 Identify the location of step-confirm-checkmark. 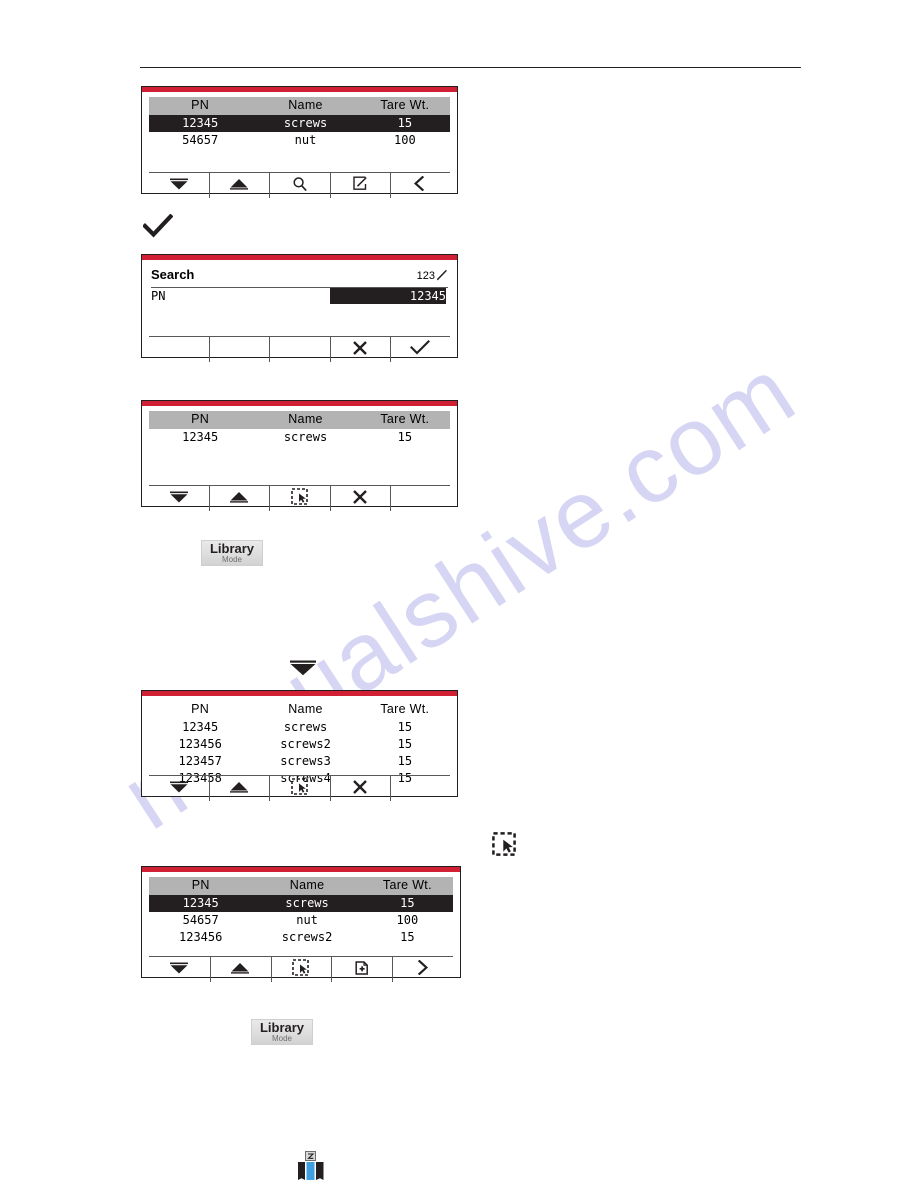
(158, 228).